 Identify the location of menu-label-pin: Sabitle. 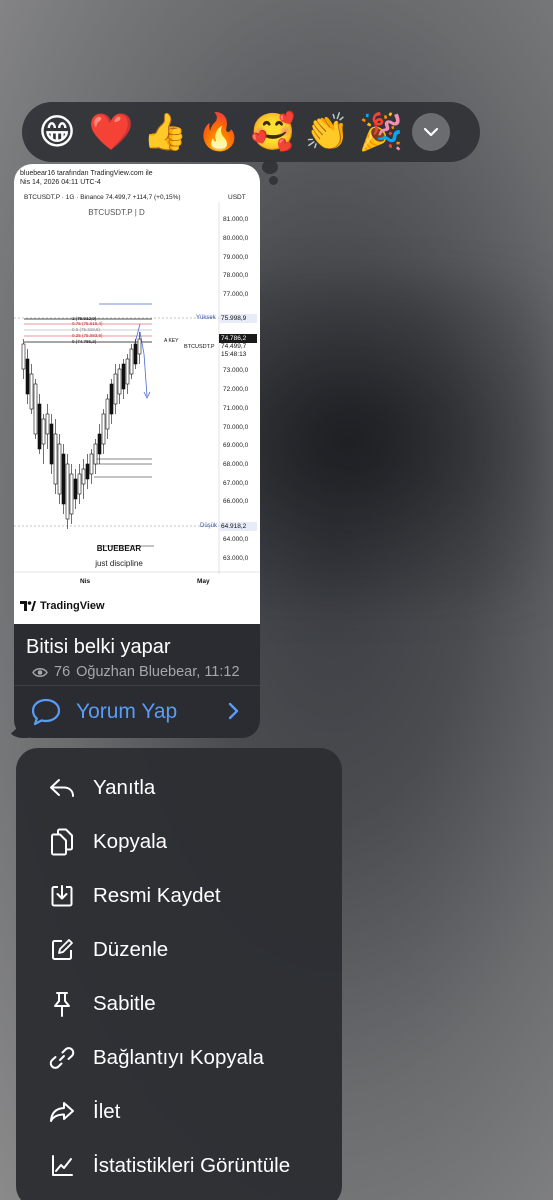
(124, 1003).